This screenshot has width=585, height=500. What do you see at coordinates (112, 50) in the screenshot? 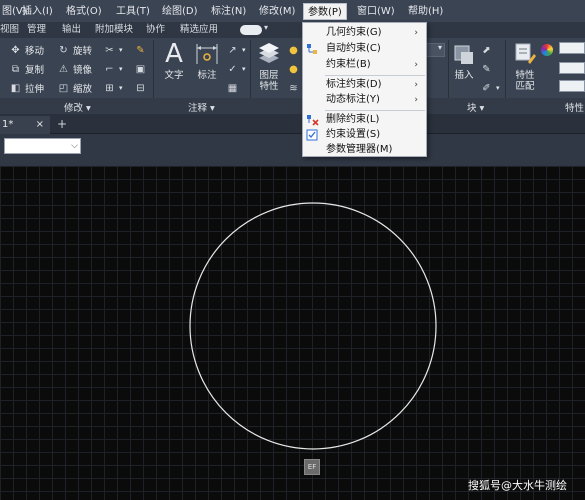
I see `trim-icon: ✂ ▾` at bounding box center [112, 50].